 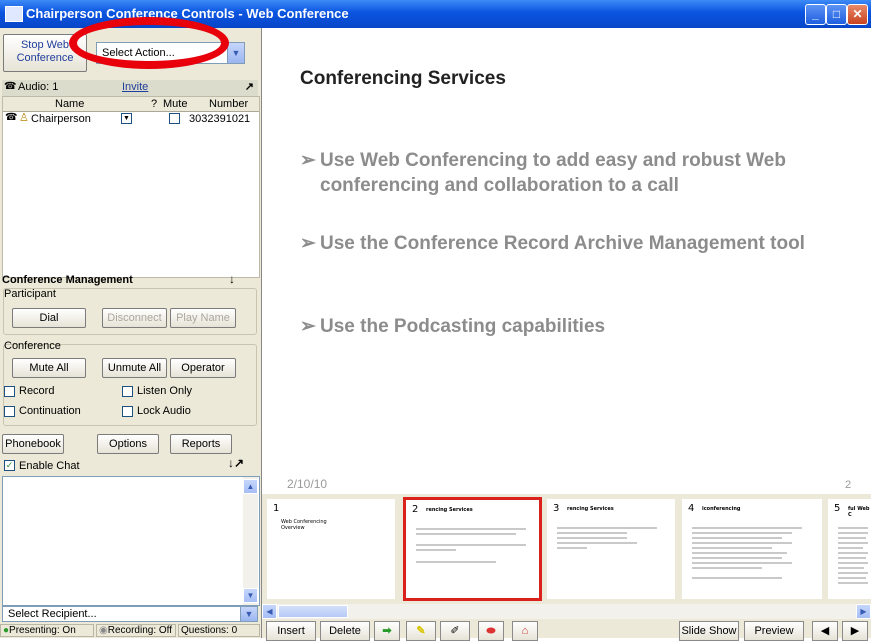 I want to click on clear-annotations-icon: ⌂, so click(x=525, y=631).